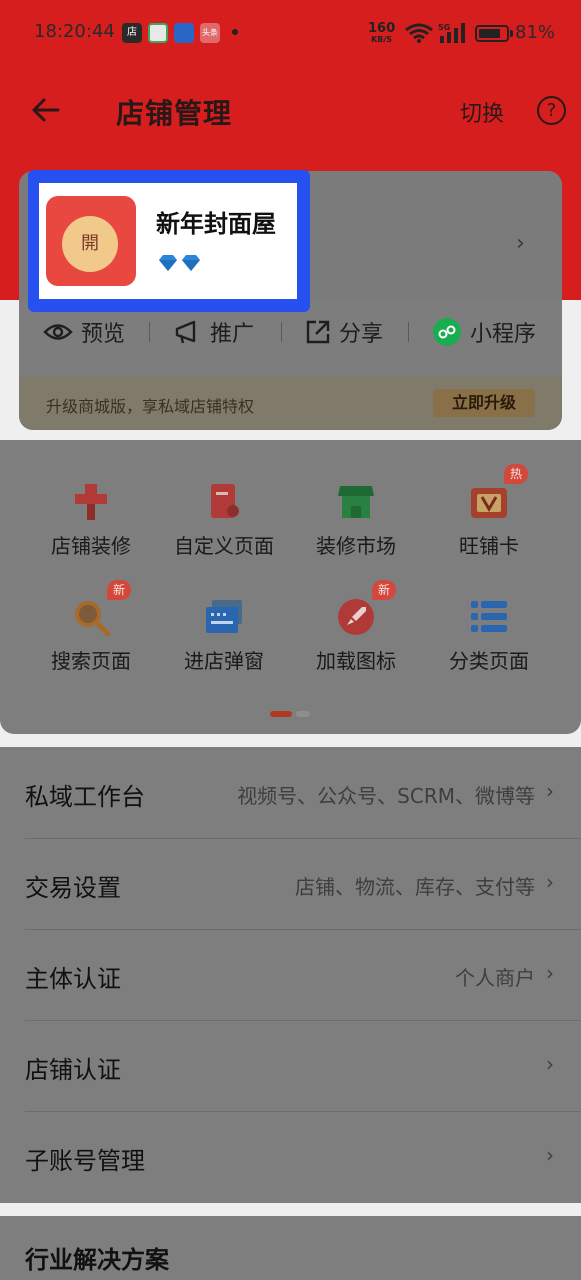 Image resolution: width=581 pixels, height=1280 pixels. I want to click on menu-row-private-workbench: 私域工作台 视频号、公众号、SCRM、微博等 ›, so click(290, 792).